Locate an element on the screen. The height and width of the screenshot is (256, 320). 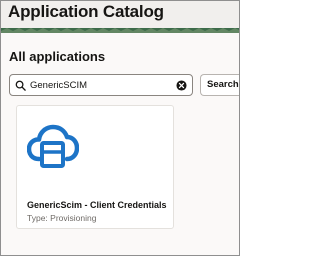
page-header: Application Catalog is located at coordinates (120, 17).